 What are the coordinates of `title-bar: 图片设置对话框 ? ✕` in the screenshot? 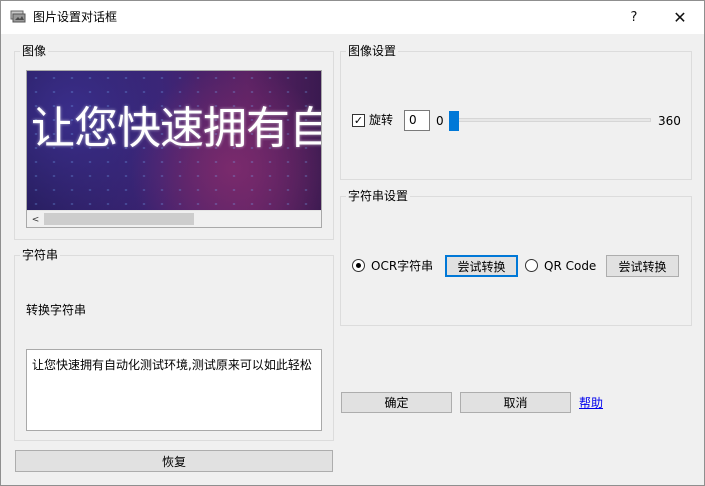 It's located at (352, 17).